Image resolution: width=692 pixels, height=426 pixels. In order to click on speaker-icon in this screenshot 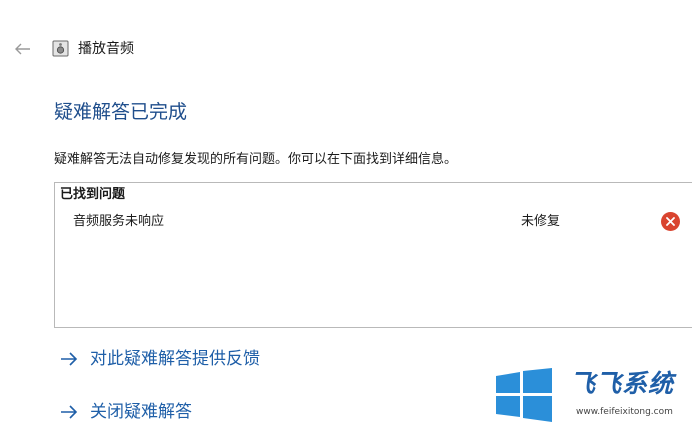, I will do `click(60, 48)`.